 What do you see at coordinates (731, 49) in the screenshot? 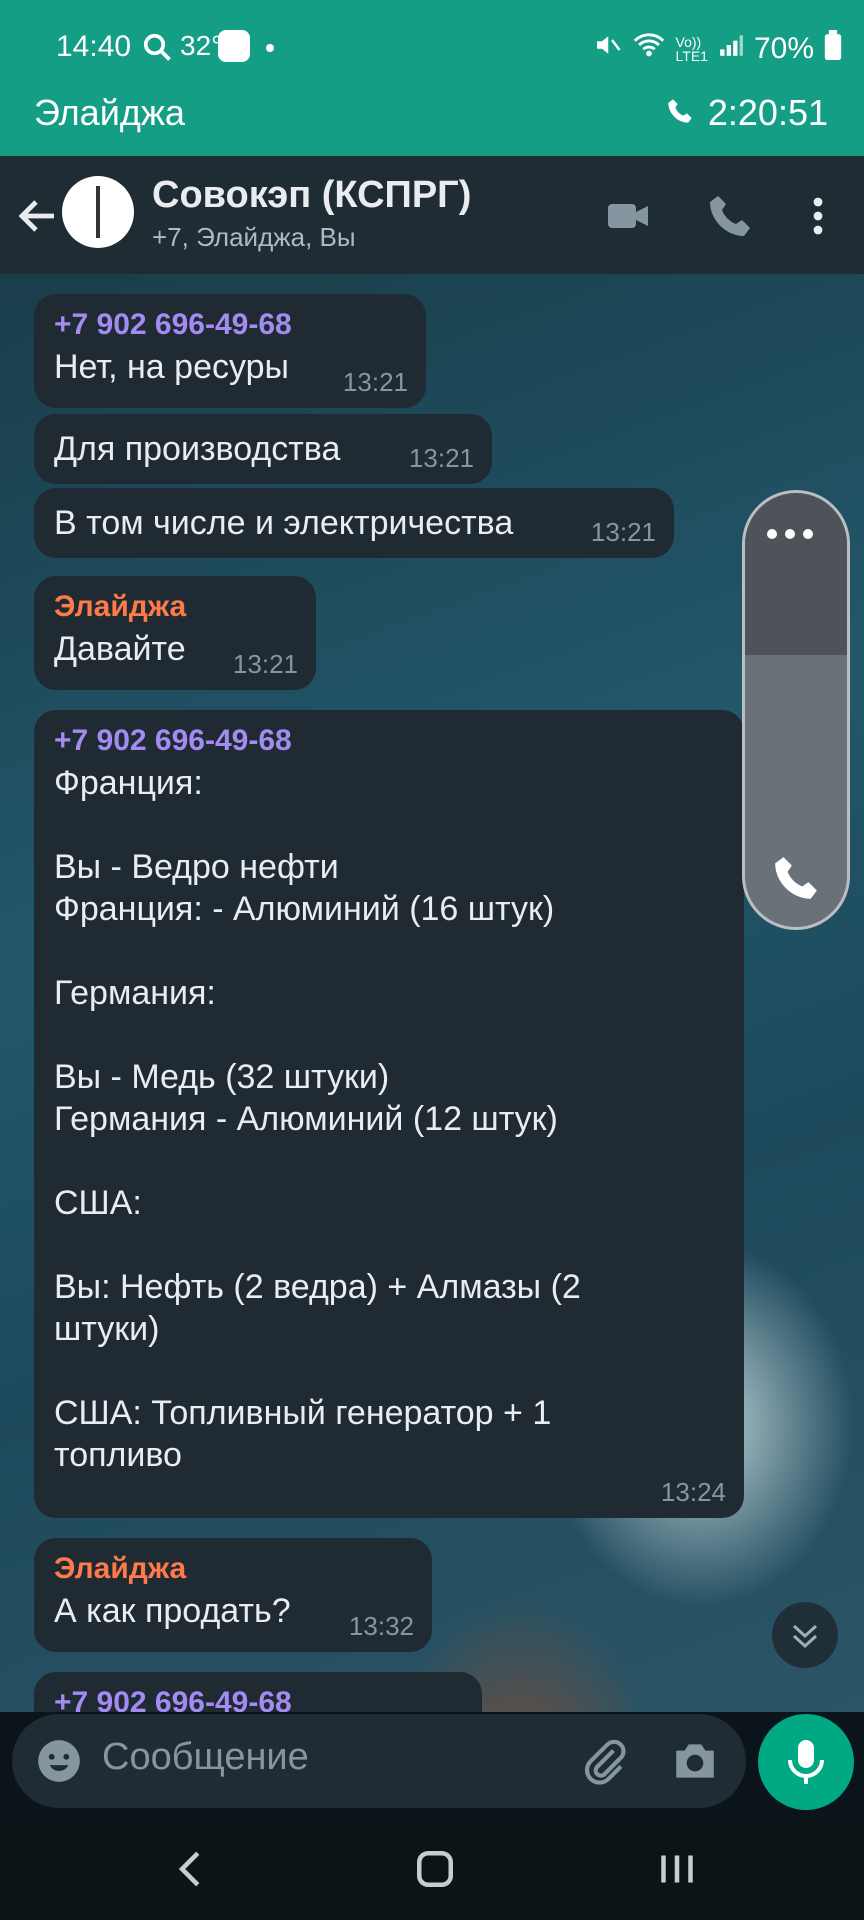
I see `signal-icon` at bounding box center [731, 49].